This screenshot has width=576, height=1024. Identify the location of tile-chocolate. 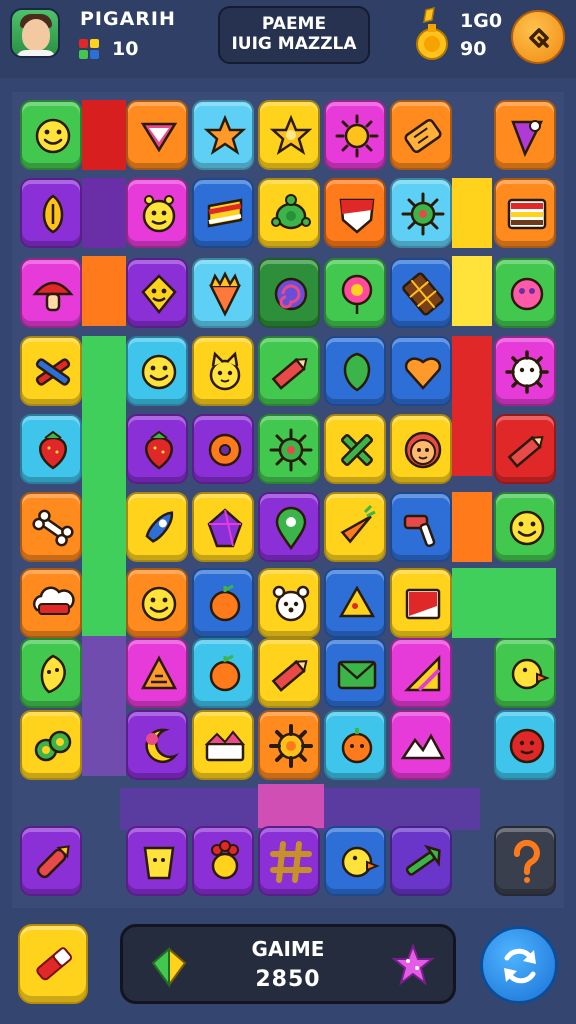
(421, 293).